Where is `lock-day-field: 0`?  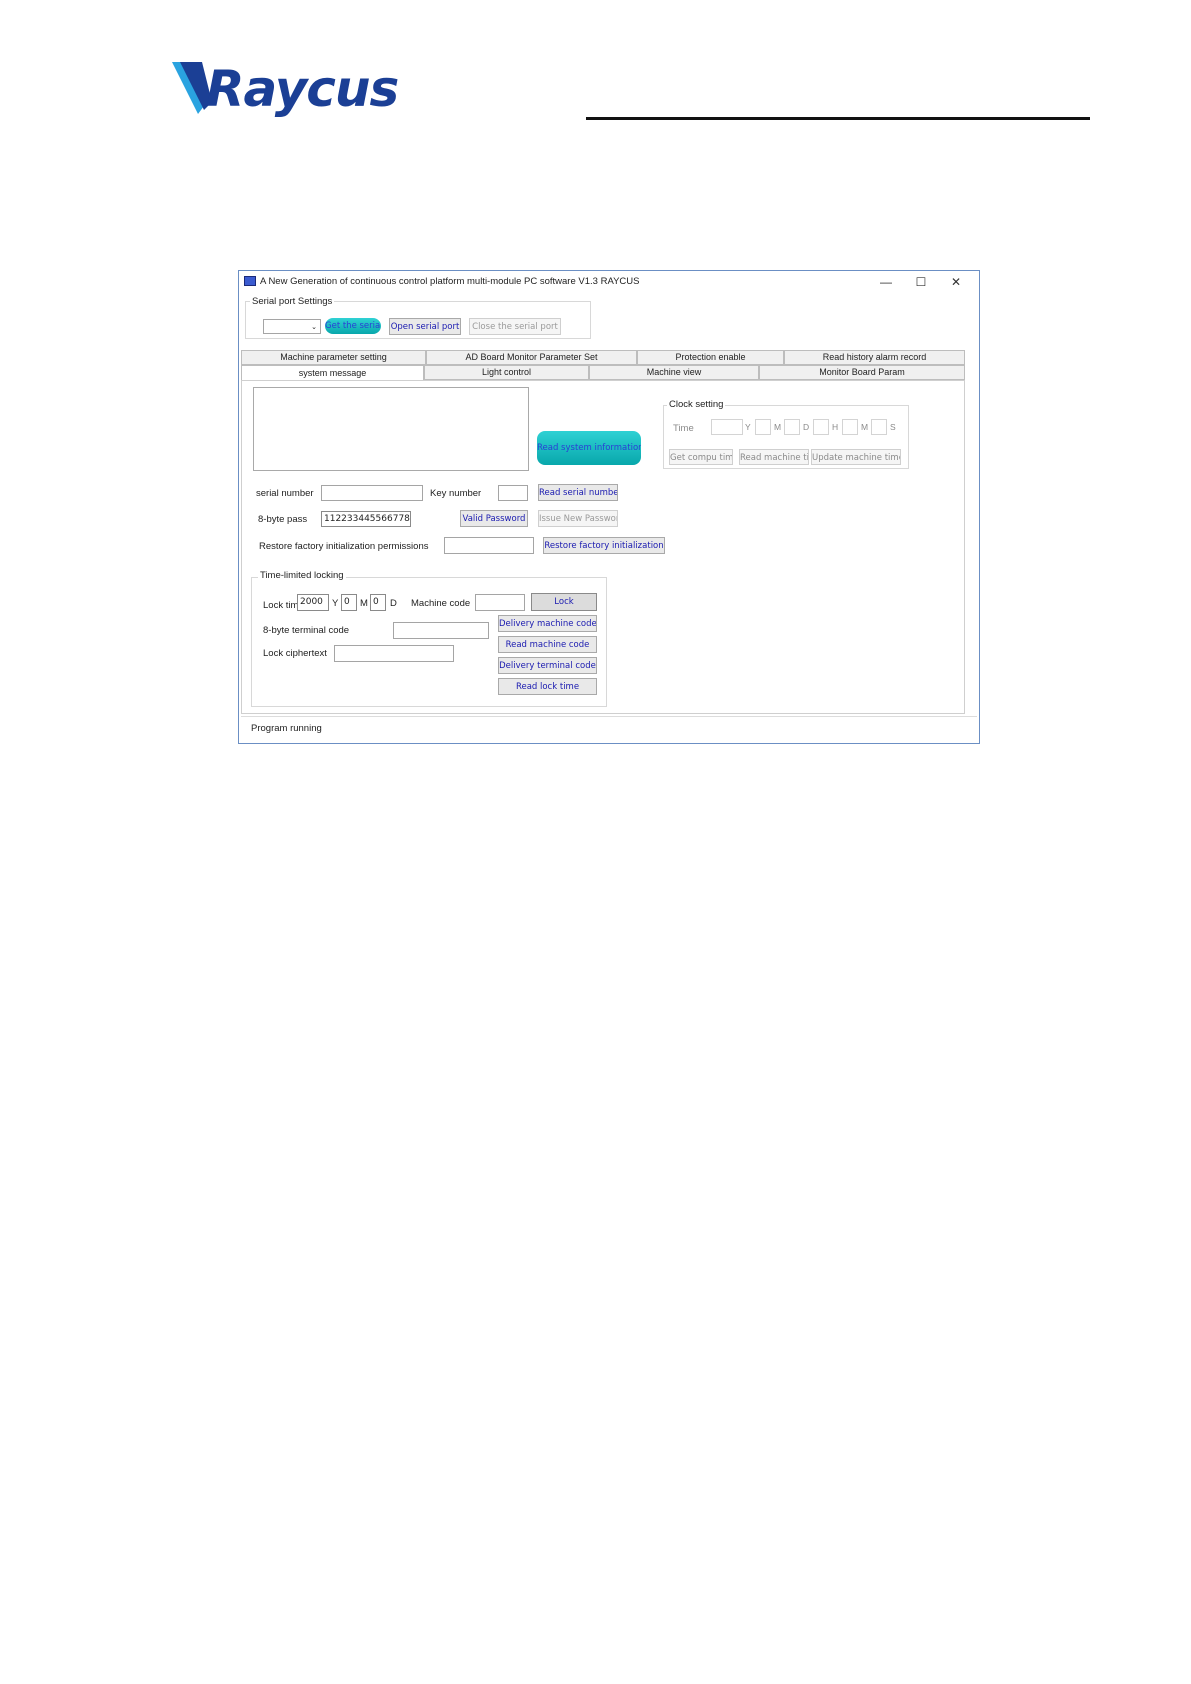
lock-day-field: 0 is located at coordinates (378, 602).